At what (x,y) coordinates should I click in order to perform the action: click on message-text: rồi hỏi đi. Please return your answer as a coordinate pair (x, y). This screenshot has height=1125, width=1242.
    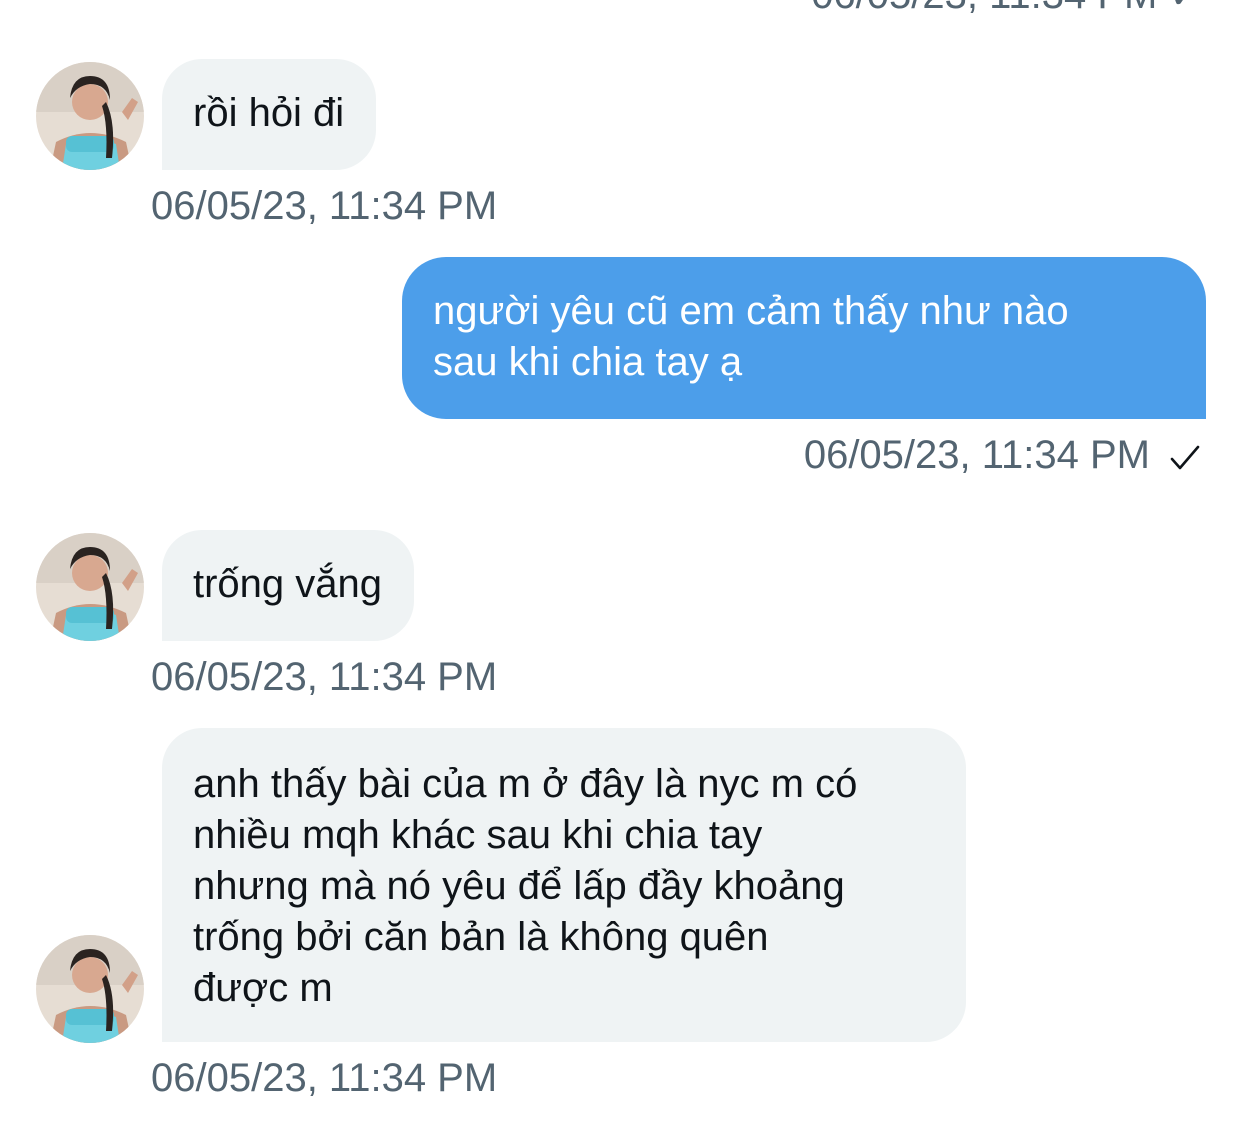
    Looking at the image, I should click on (269, 113).